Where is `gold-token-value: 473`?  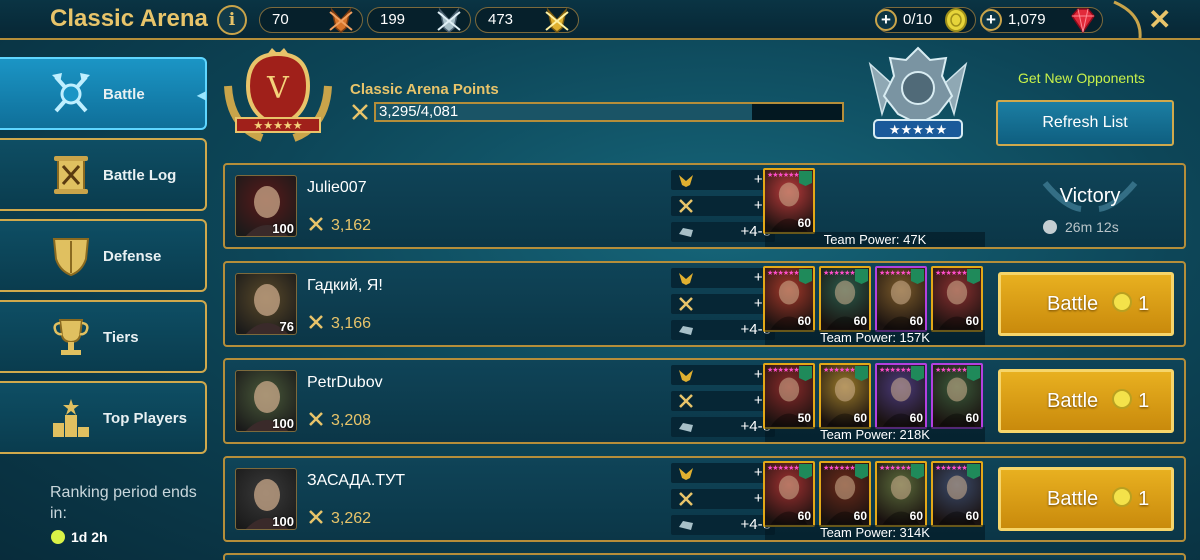
gold-token-value: 473 is located at coordinates (501, 19).